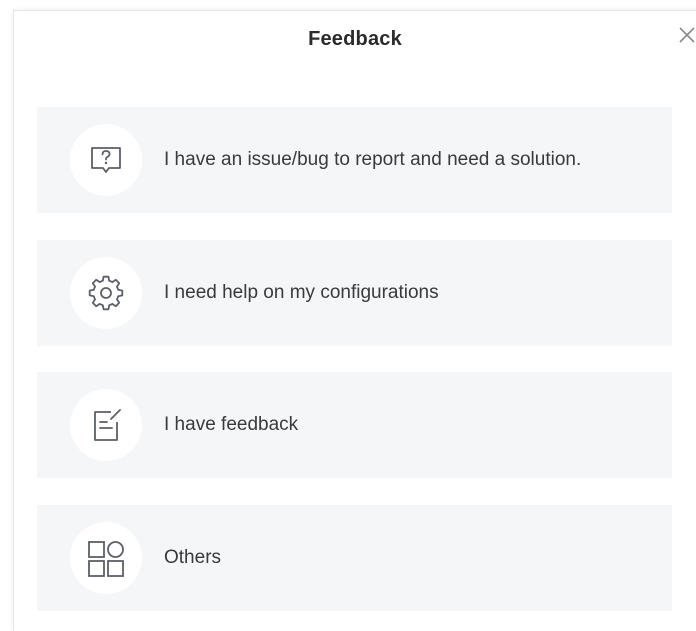  I want to click on edit-note-icon, so click(107, 425).